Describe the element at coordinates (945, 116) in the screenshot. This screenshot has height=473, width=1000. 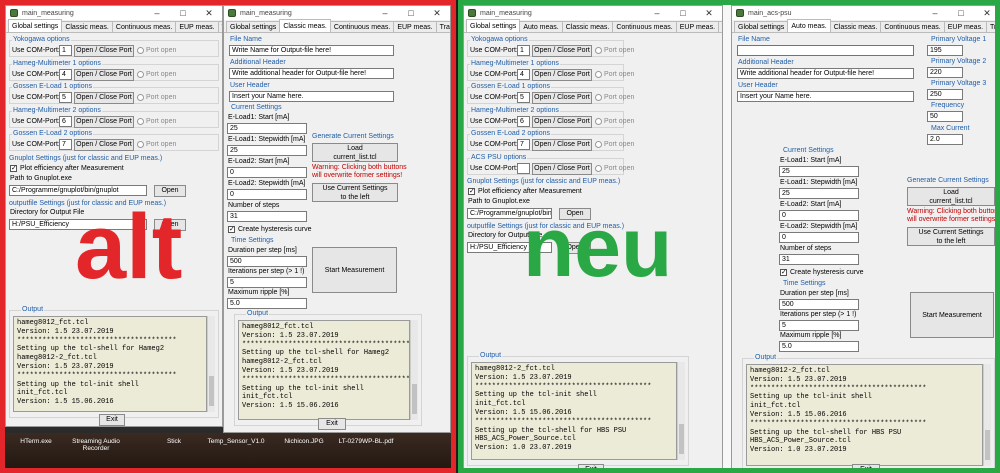
I see `pv-input: 50` at that location.